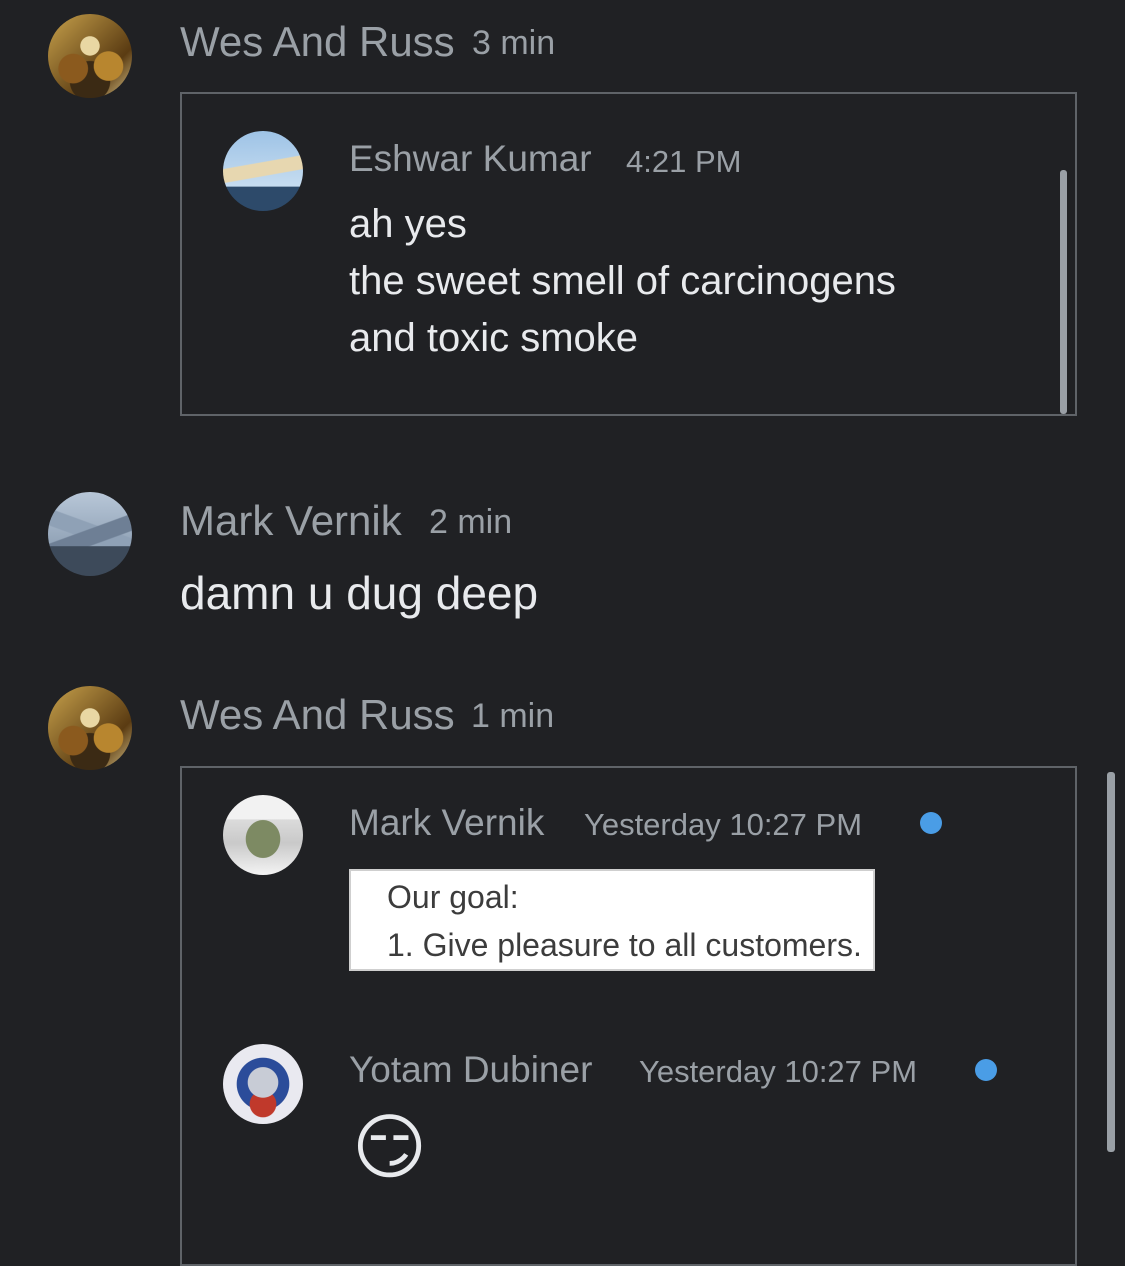 The image size is (1125, 1266). Describe the element at coordinates (494, 338) in the screenshot. I see `quoted-line: and toxic smoke` at that location.